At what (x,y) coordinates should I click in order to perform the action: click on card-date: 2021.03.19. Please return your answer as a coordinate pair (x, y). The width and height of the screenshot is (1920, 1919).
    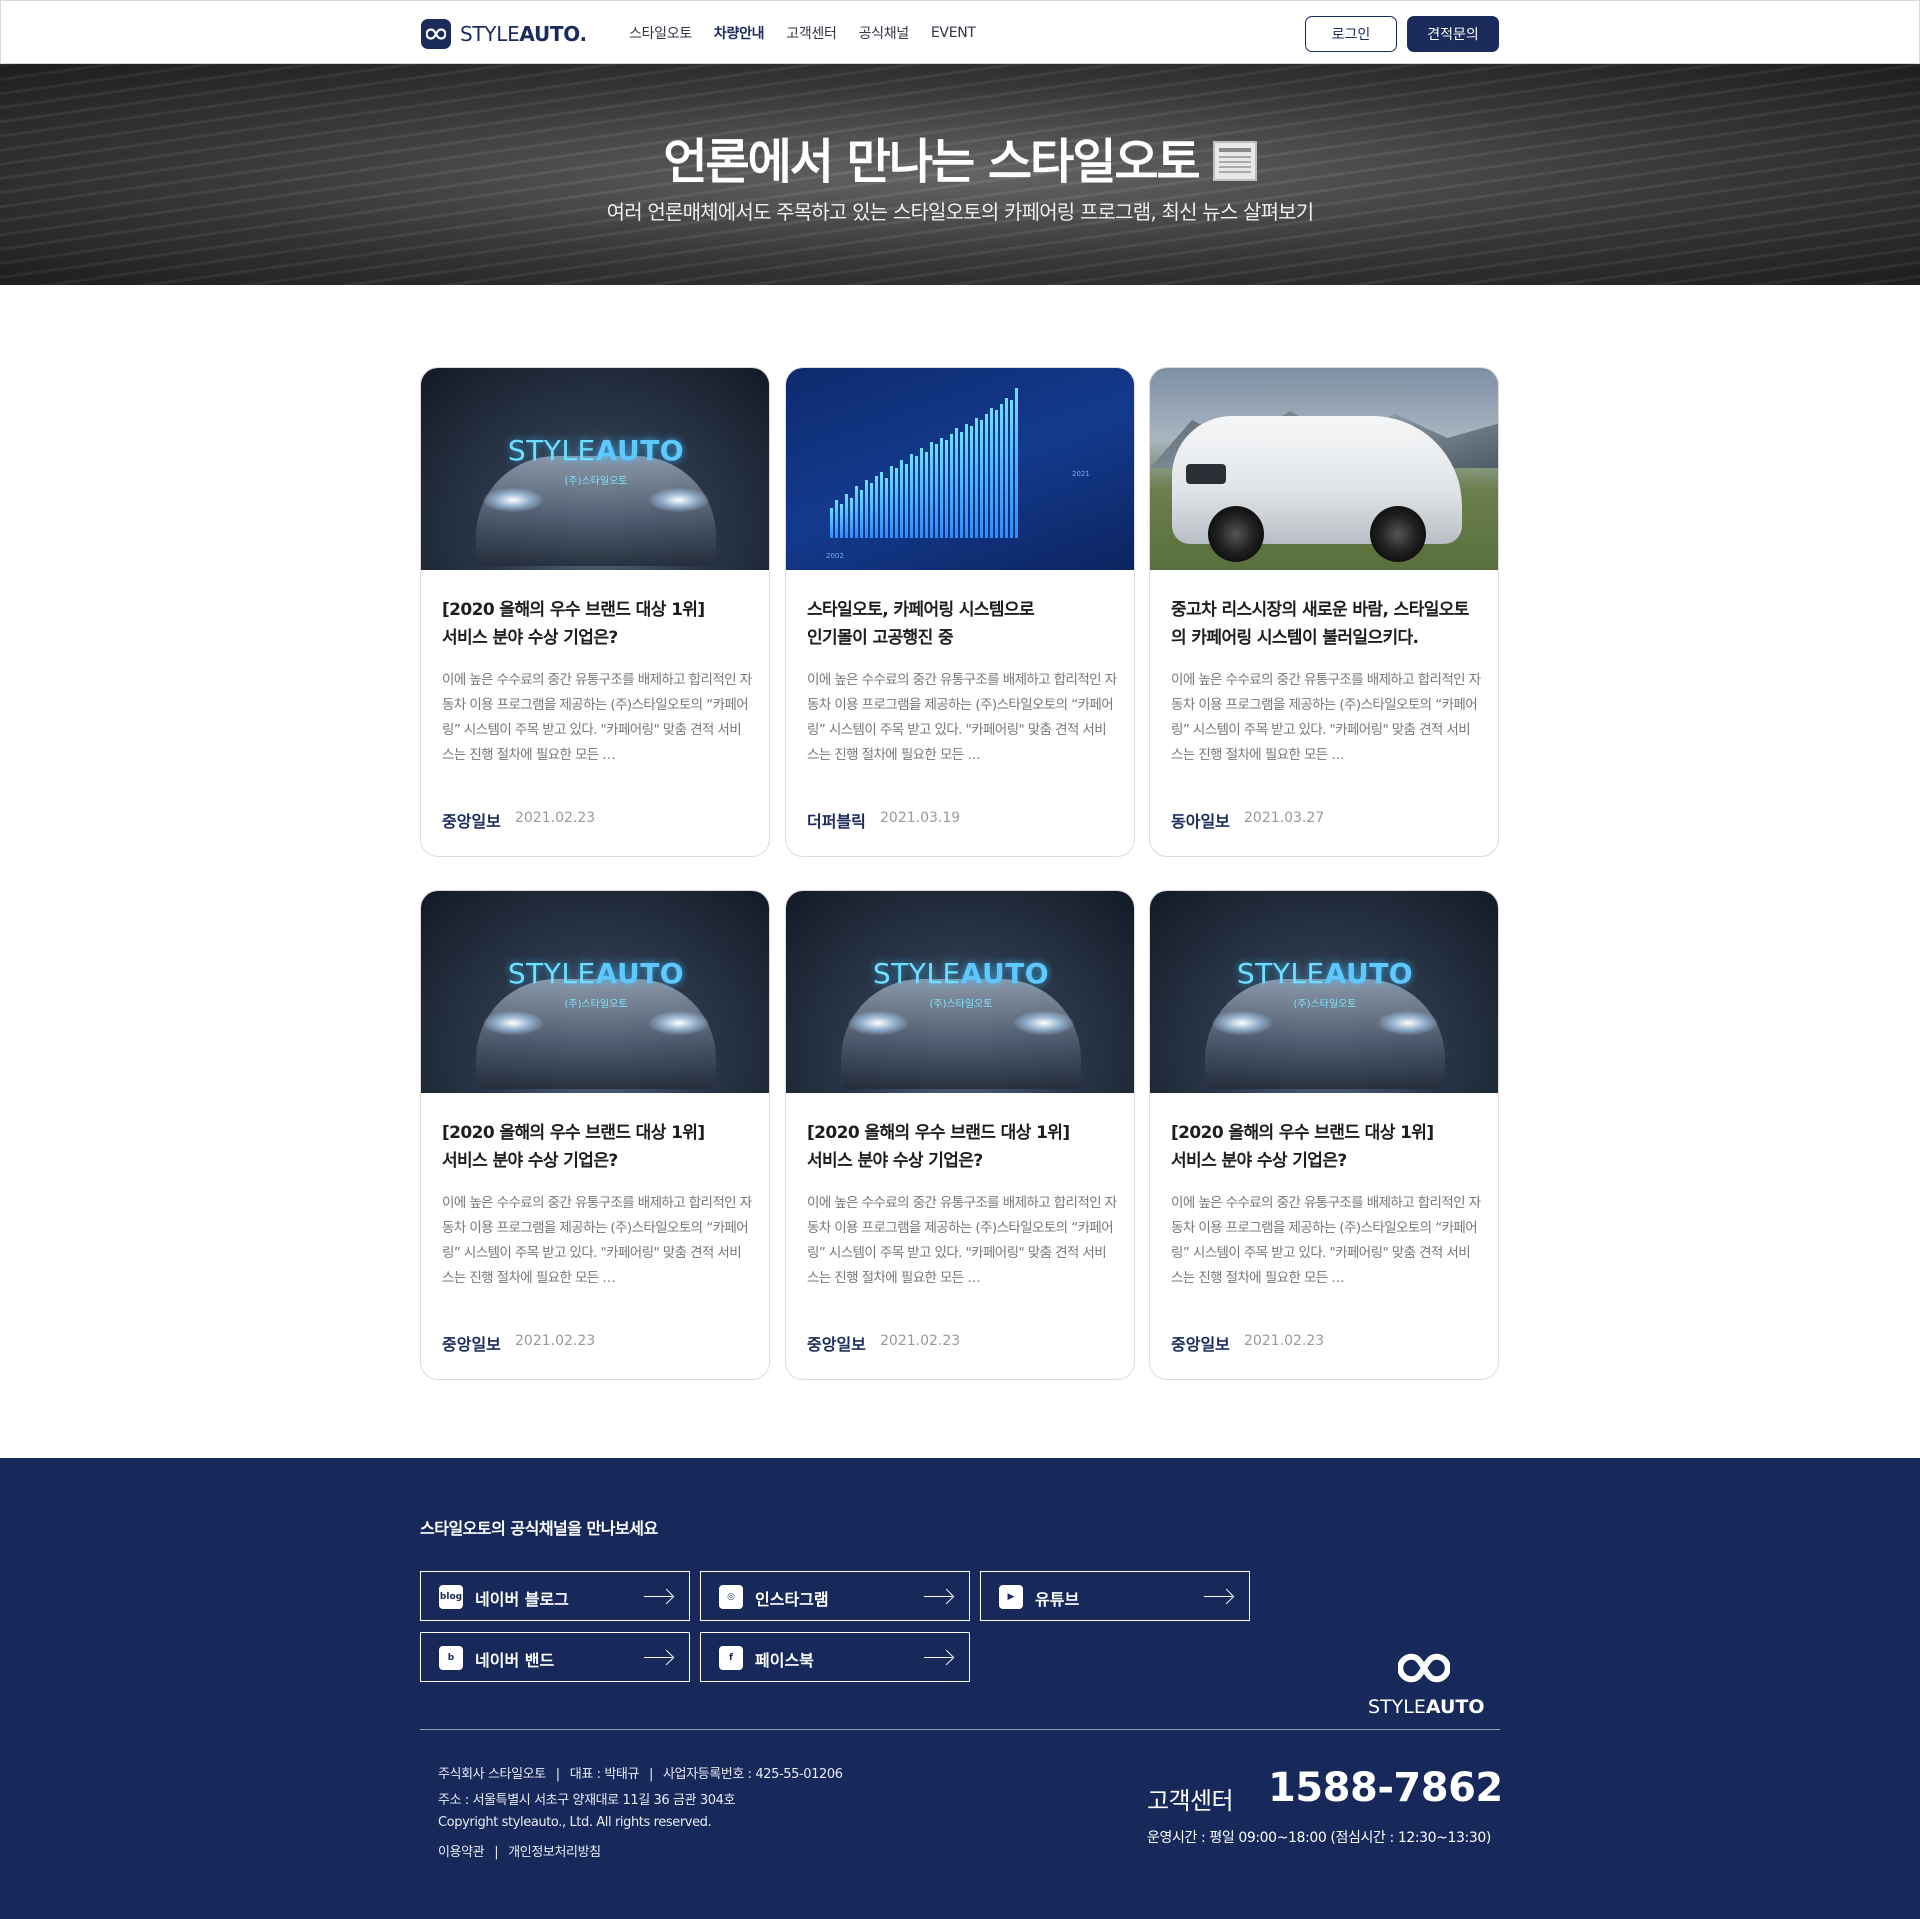
    Looking at the image, I should click on (920, 818).